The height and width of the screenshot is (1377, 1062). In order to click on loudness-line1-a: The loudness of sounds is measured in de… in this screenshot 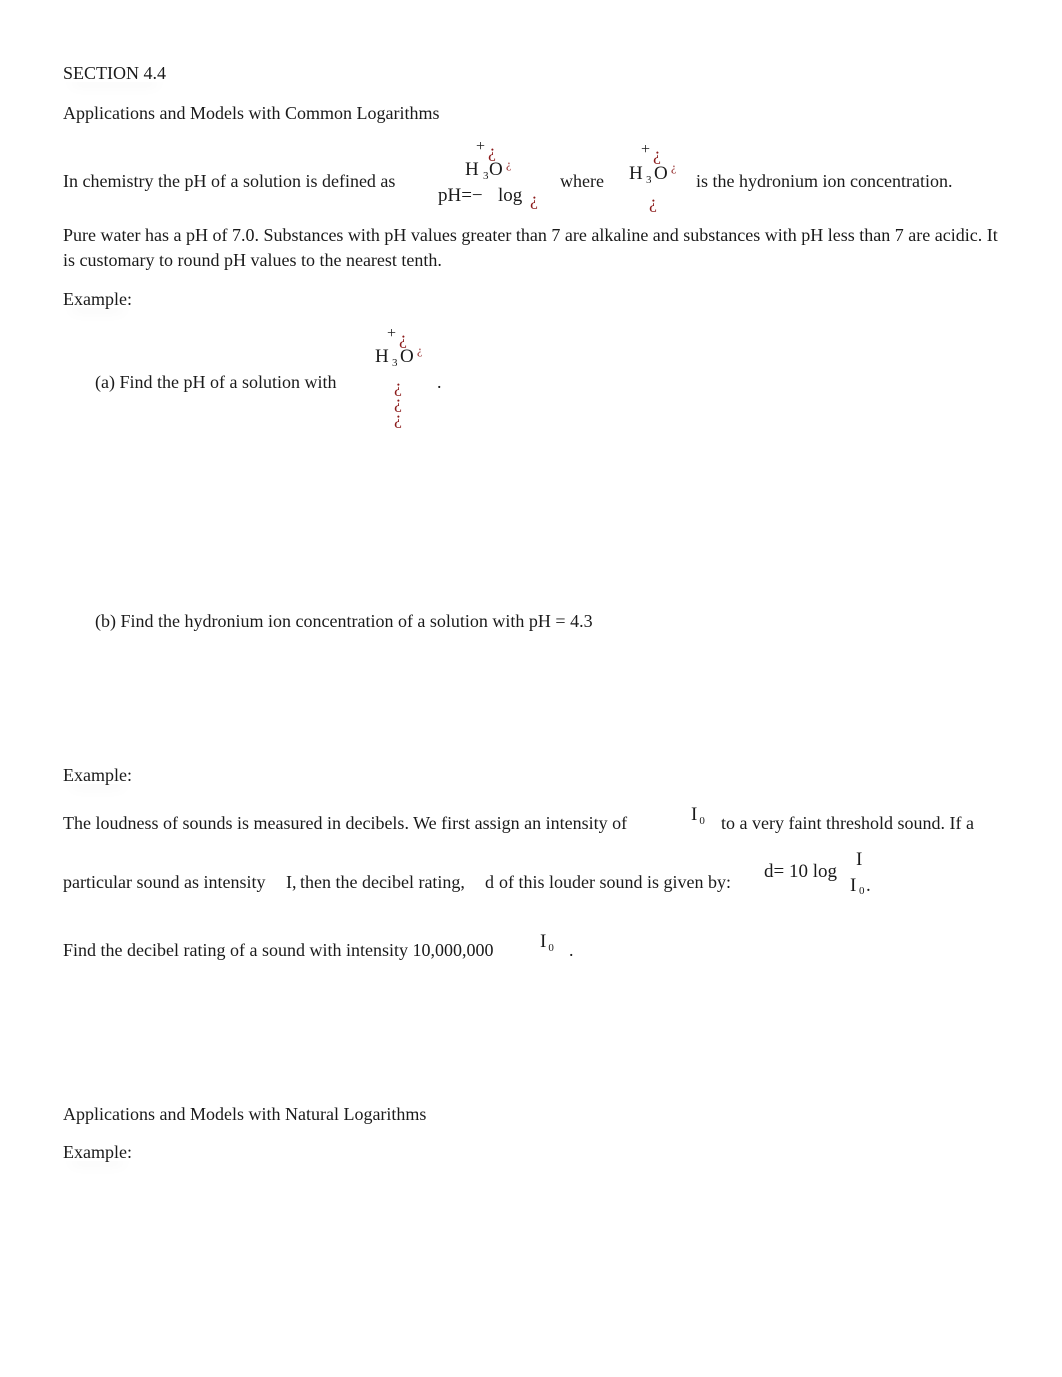, I will do `click(345, 823)`.